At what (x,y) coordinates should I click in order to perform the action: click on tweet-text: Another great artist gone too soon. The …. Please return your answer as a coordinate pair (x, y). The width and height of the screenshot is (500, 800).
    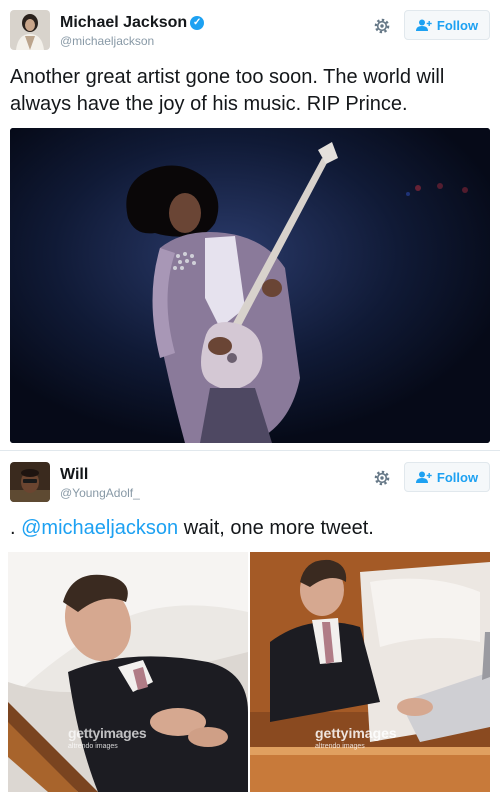
    Looking at the image, I should click on (227, 90).